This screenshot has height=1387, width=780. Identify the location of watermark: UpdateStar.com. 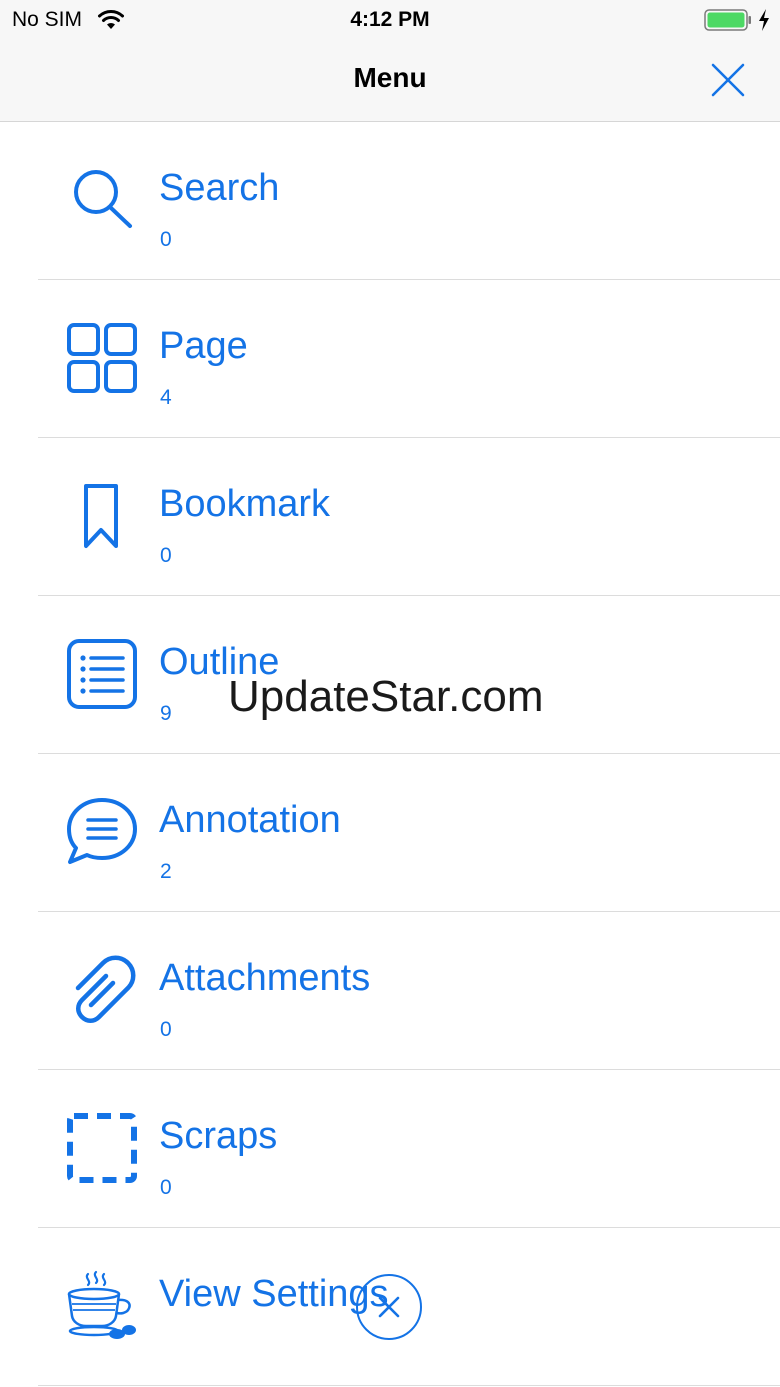
(386, 696).